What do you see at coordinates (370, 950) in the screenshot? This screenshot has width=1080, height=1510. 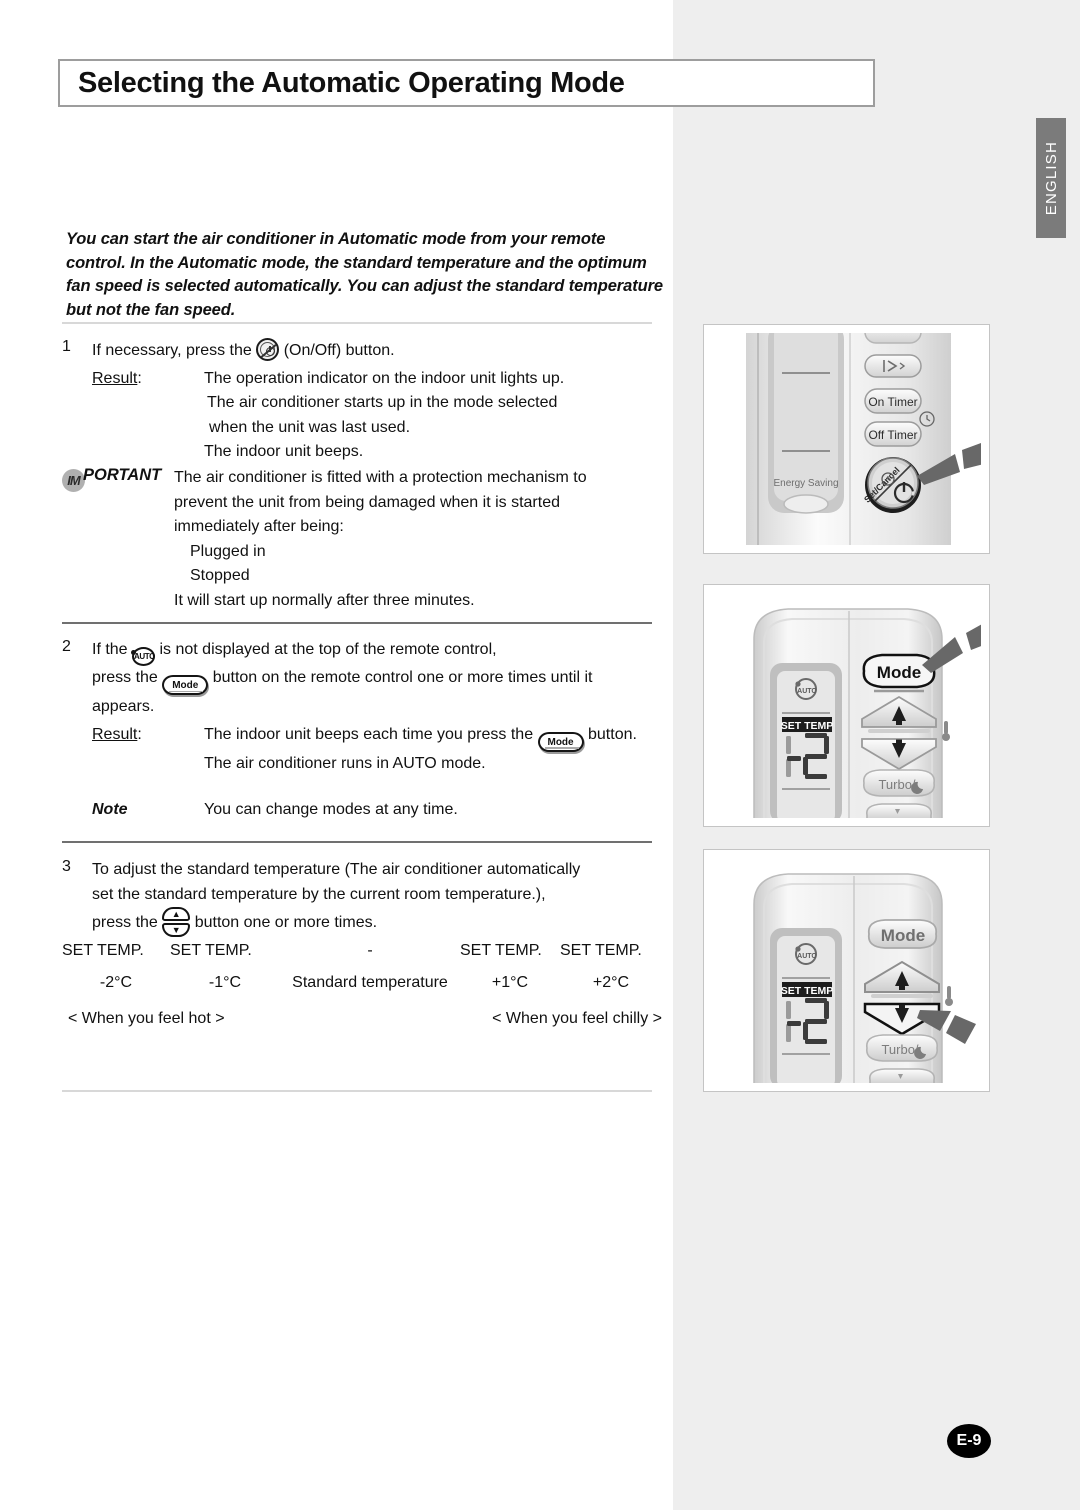 I see `temp-label-3: -` at bounding box center [370, 950].